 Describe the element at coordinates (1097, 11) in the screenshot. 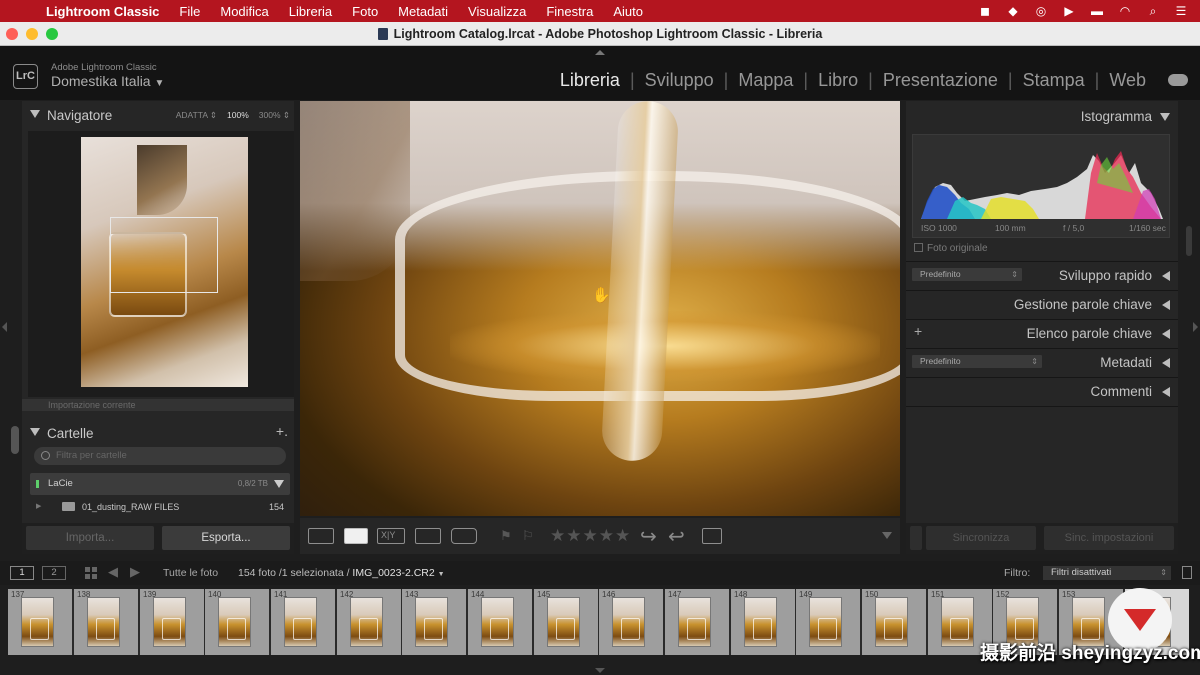

I see `flag-icon: ▬` at that location.